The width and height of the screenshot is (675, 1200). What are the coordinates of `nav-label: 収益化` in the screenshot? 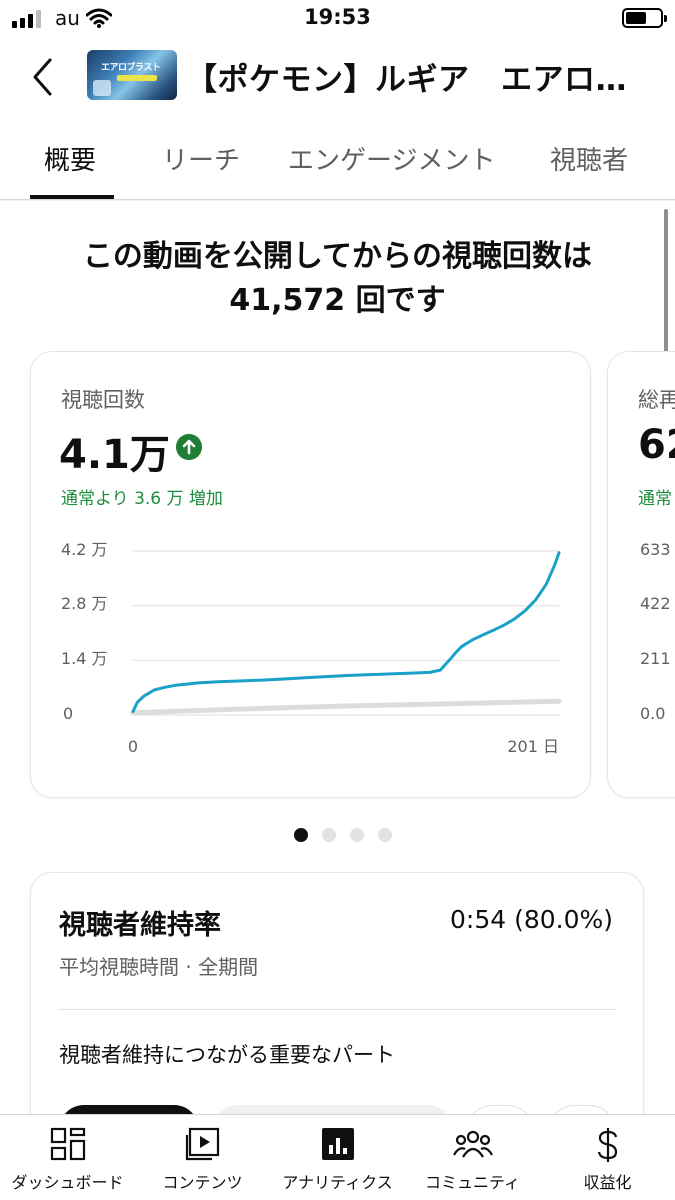 It's located at (607, 1182).